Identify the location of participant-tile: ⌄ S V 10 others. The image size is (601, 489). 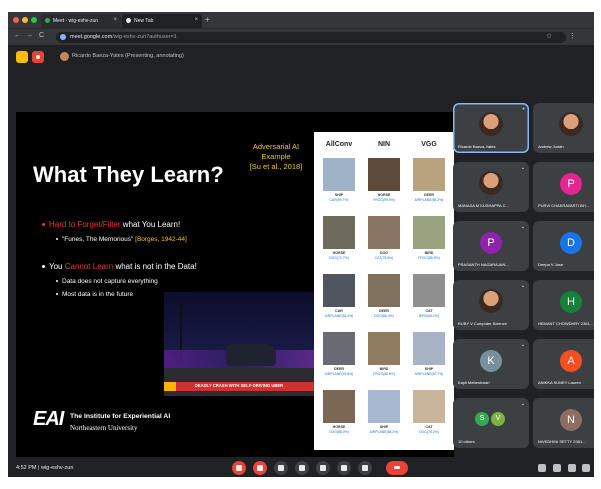
(491, 423).